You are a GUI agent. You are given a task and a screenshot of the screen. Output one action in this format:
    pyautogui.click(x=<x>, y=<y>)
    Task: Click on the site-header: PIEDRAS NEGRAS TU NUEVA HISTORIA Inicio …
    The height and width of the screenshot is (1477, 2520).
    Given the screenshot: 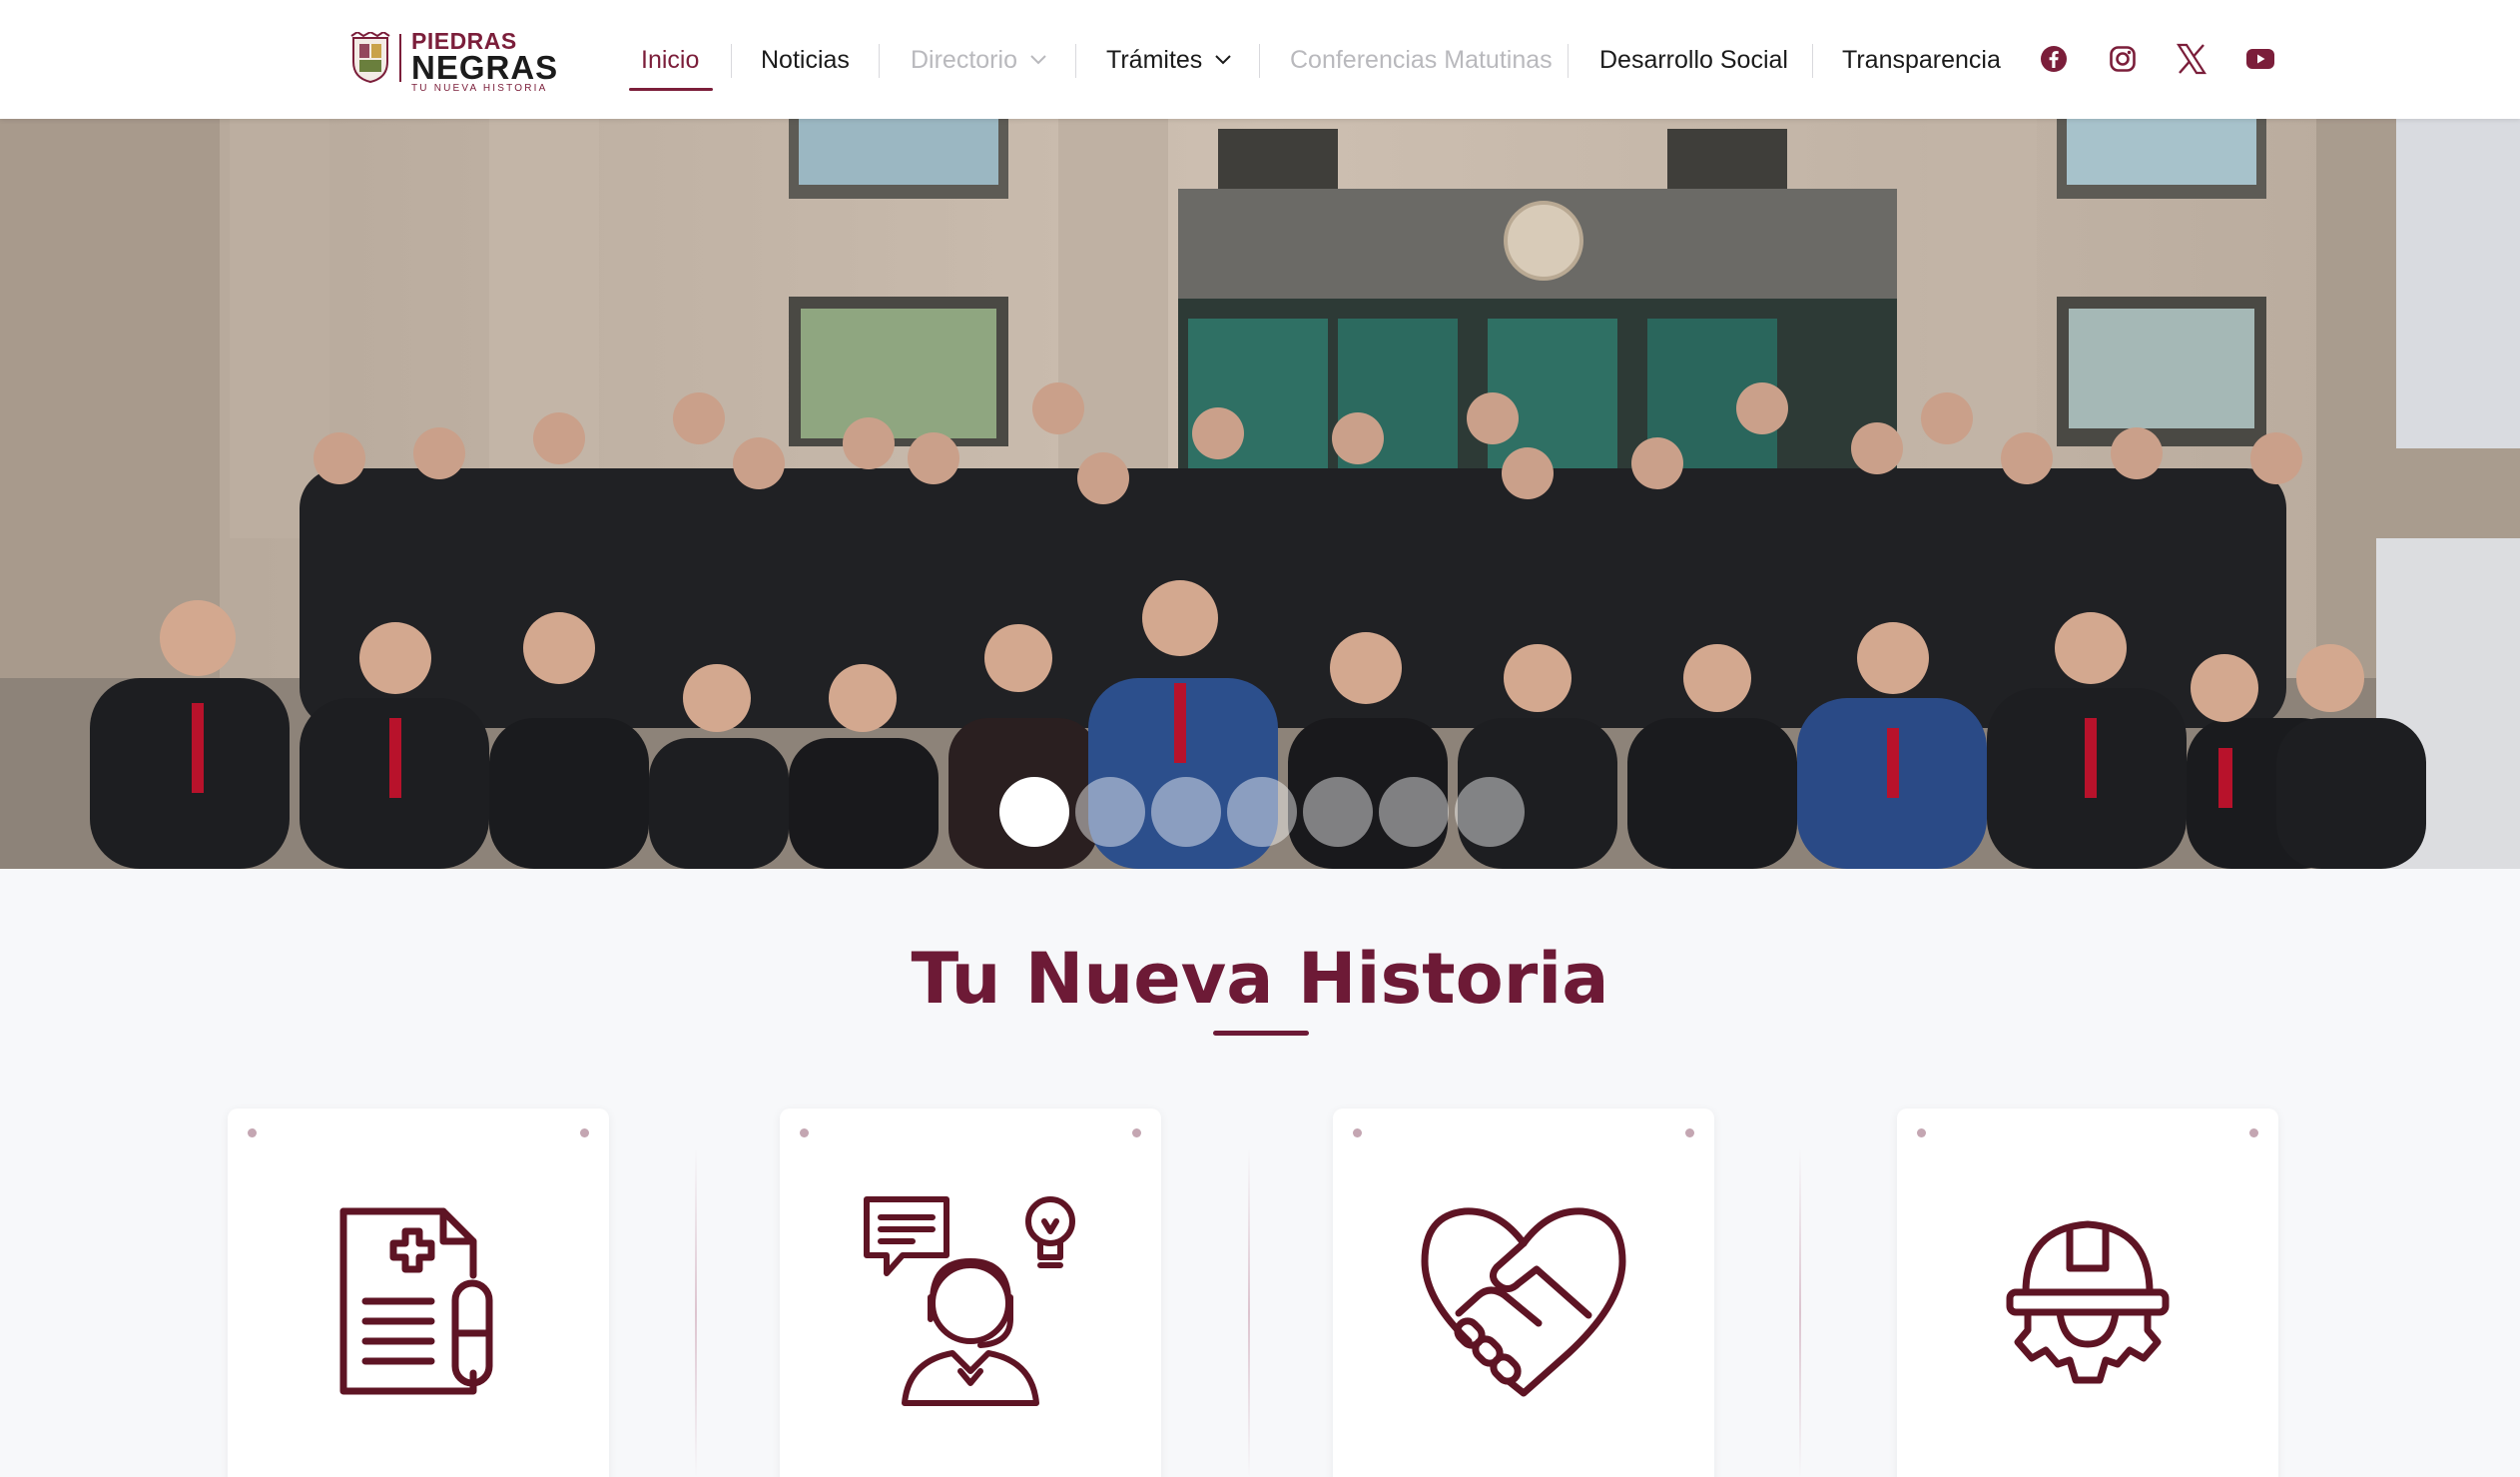 What is the action you would take?
    pyautogui.click(x=1260, y=59)
    